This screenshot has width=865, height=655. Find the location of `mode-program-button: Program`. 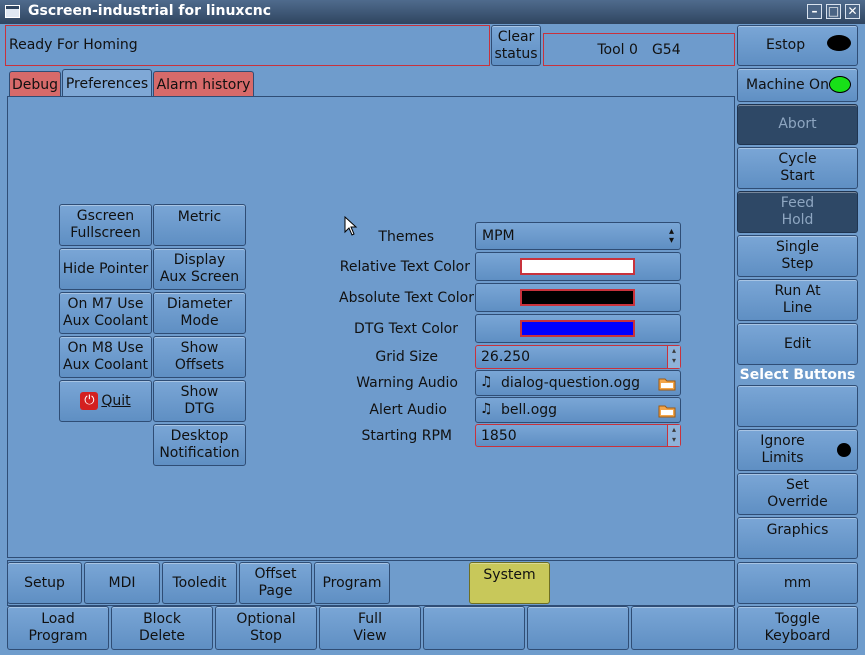

mode-program-button: Program is located at coordinates (352, 583).